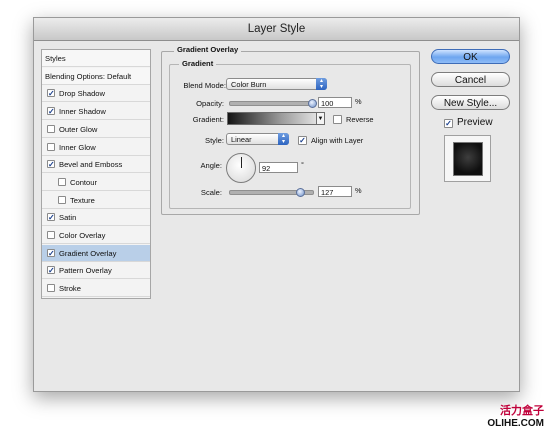 This screenshot has height=434, width=550. What do you see at coordinates (470, 56) in the screenshot?
I see `ok-button: OK` at bounding box center [470, 56].